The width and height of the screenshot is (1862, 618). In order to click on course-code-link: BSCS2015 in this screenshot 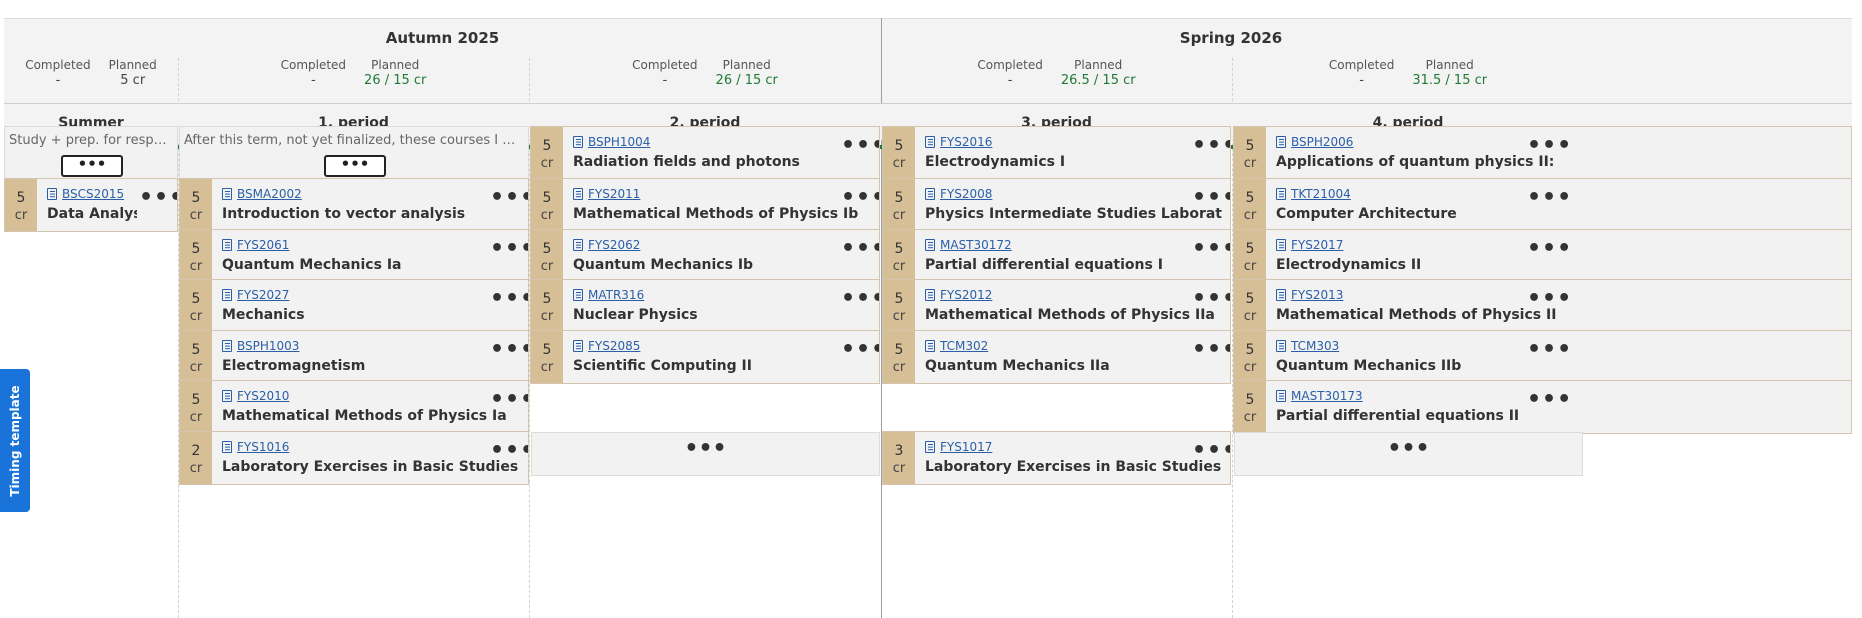, I will do `click(93, 194)`.